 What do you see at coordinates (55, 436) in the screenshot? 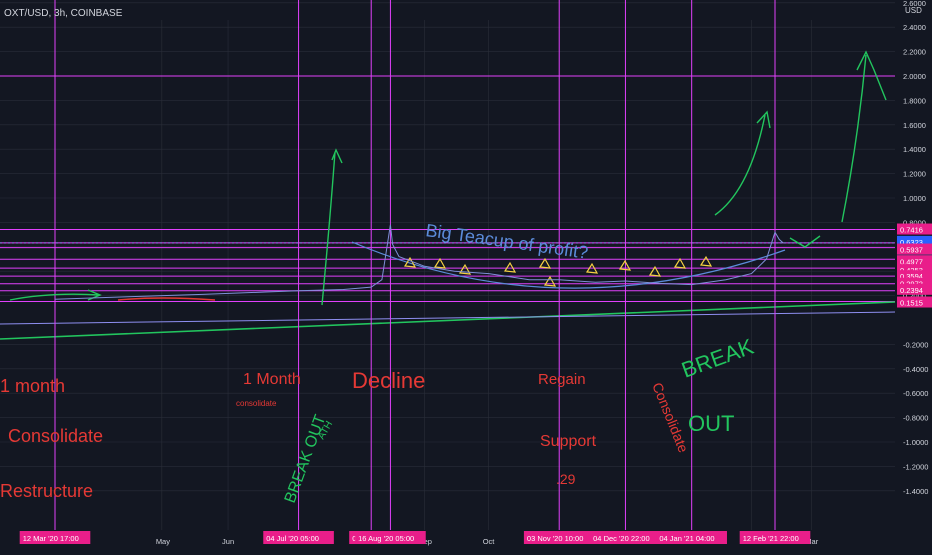
I see `annotation-text: Consolidate` at bounding box center [55, 436].